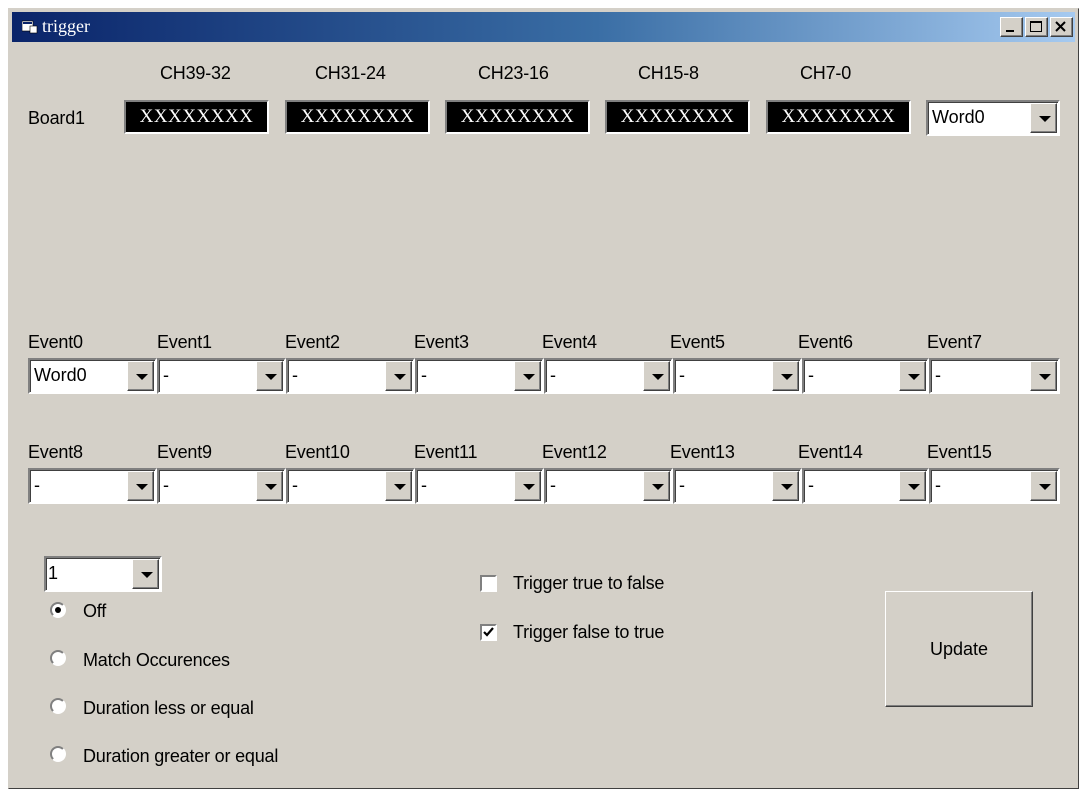  I want to click on mode-radio-duration-greater, so click(58, 754).